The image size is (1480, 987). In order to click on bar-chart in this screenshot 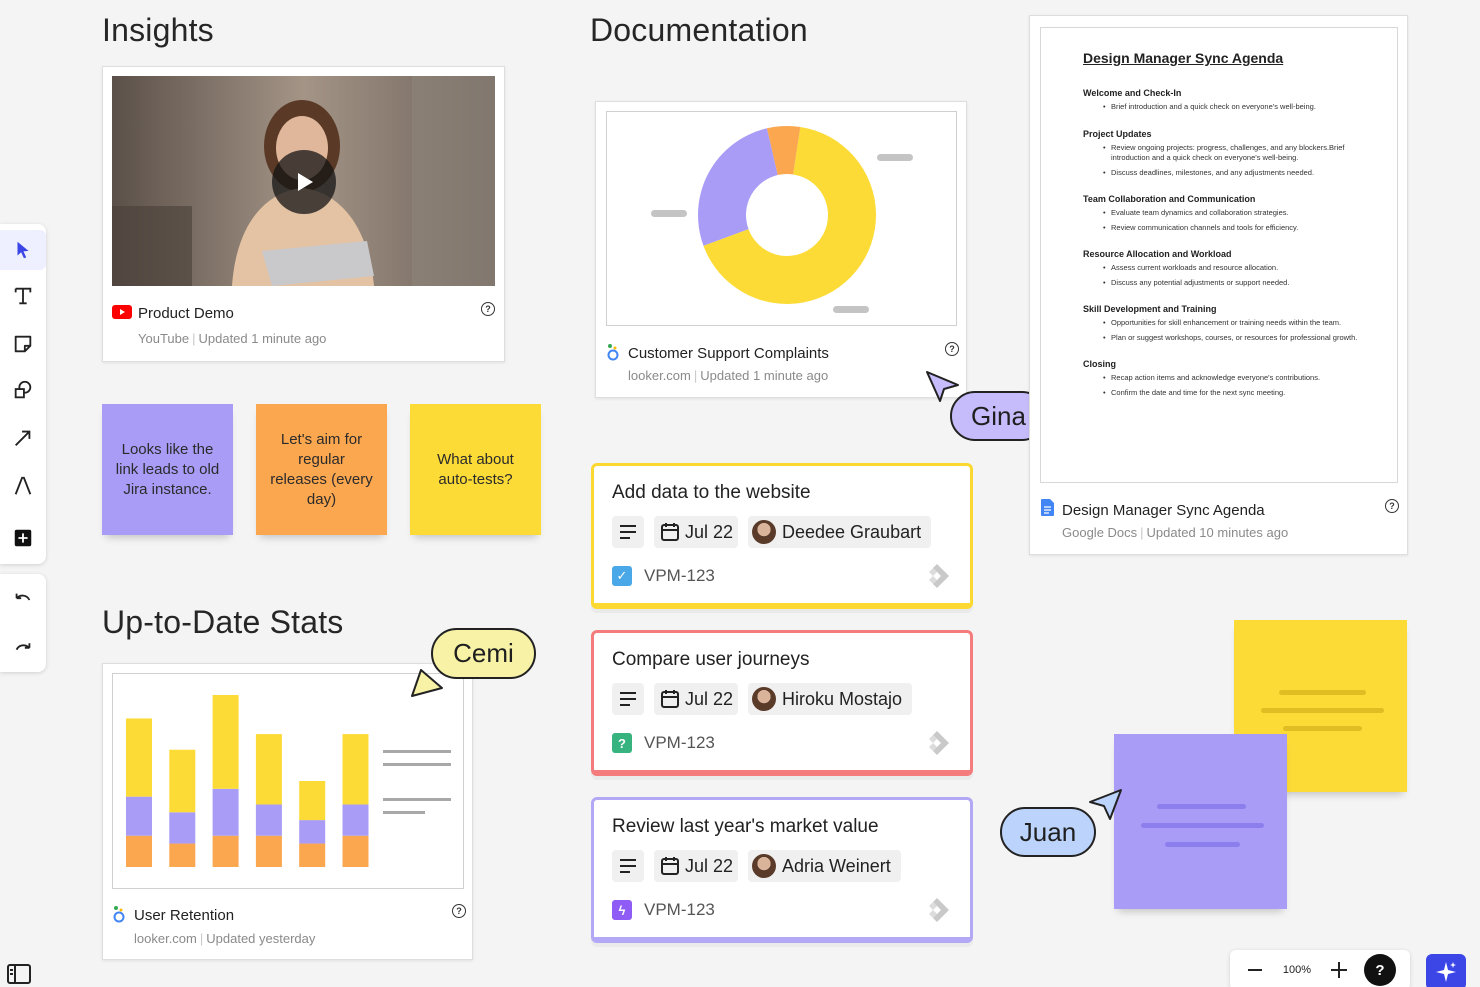, I will do `click(288, 781)`.